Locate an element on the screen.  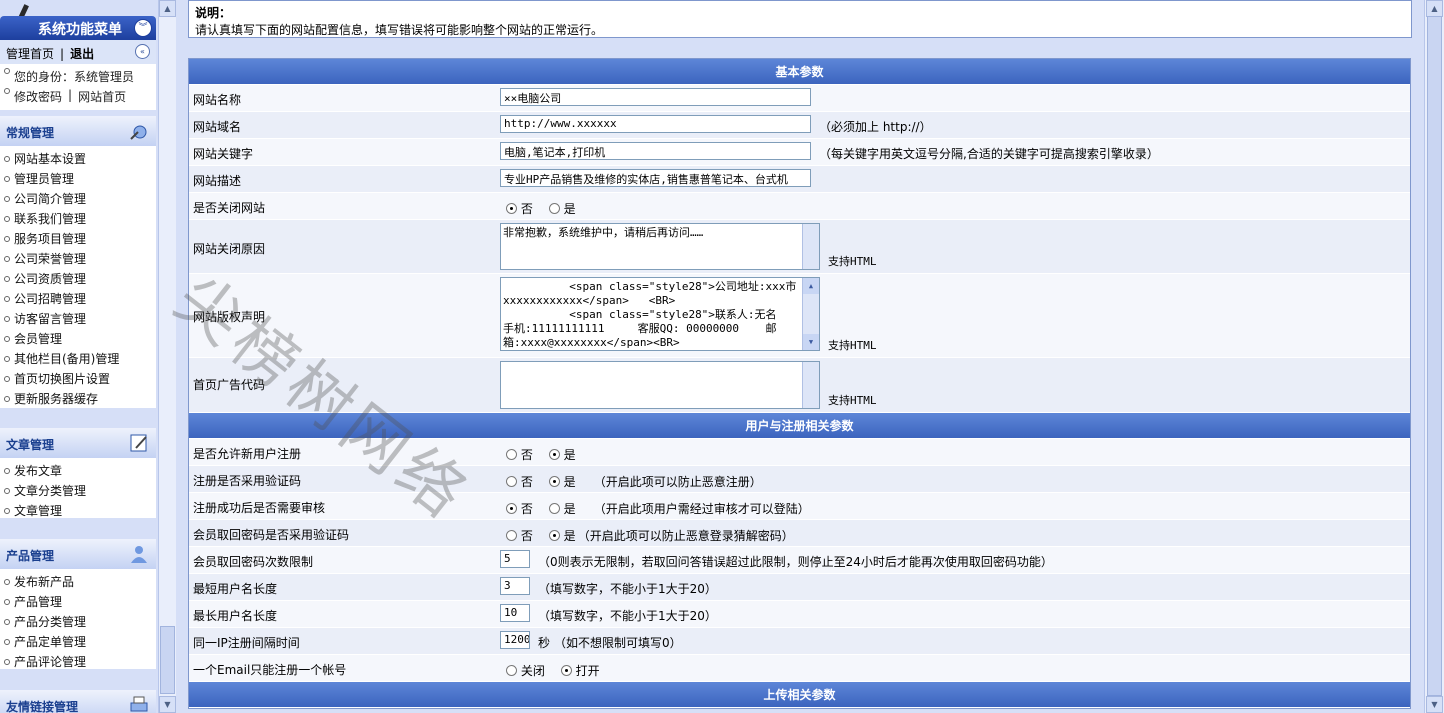
row-allow-register: 是否允许新用户注册 否 是 is located at coordinates (799, 452).